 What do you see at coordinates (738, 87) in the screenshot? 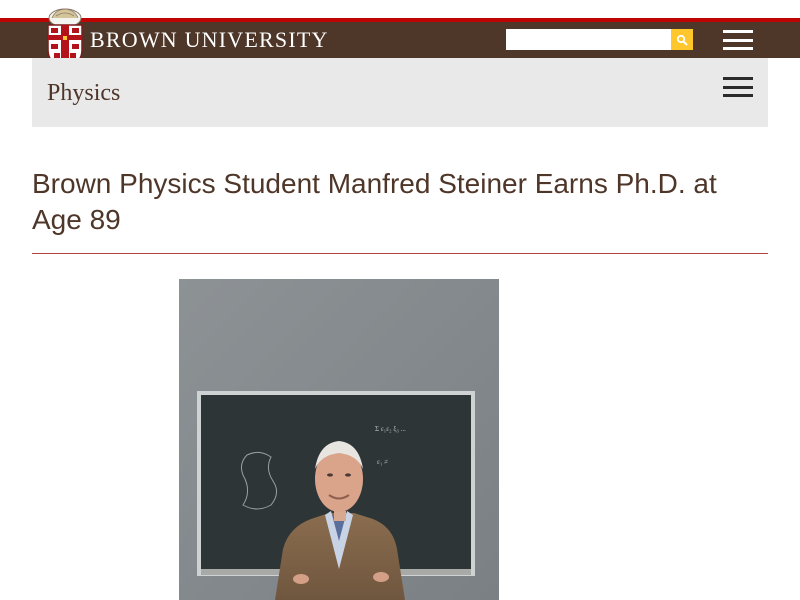
I see `department-menu-icon` at bounding box center [738, 87].